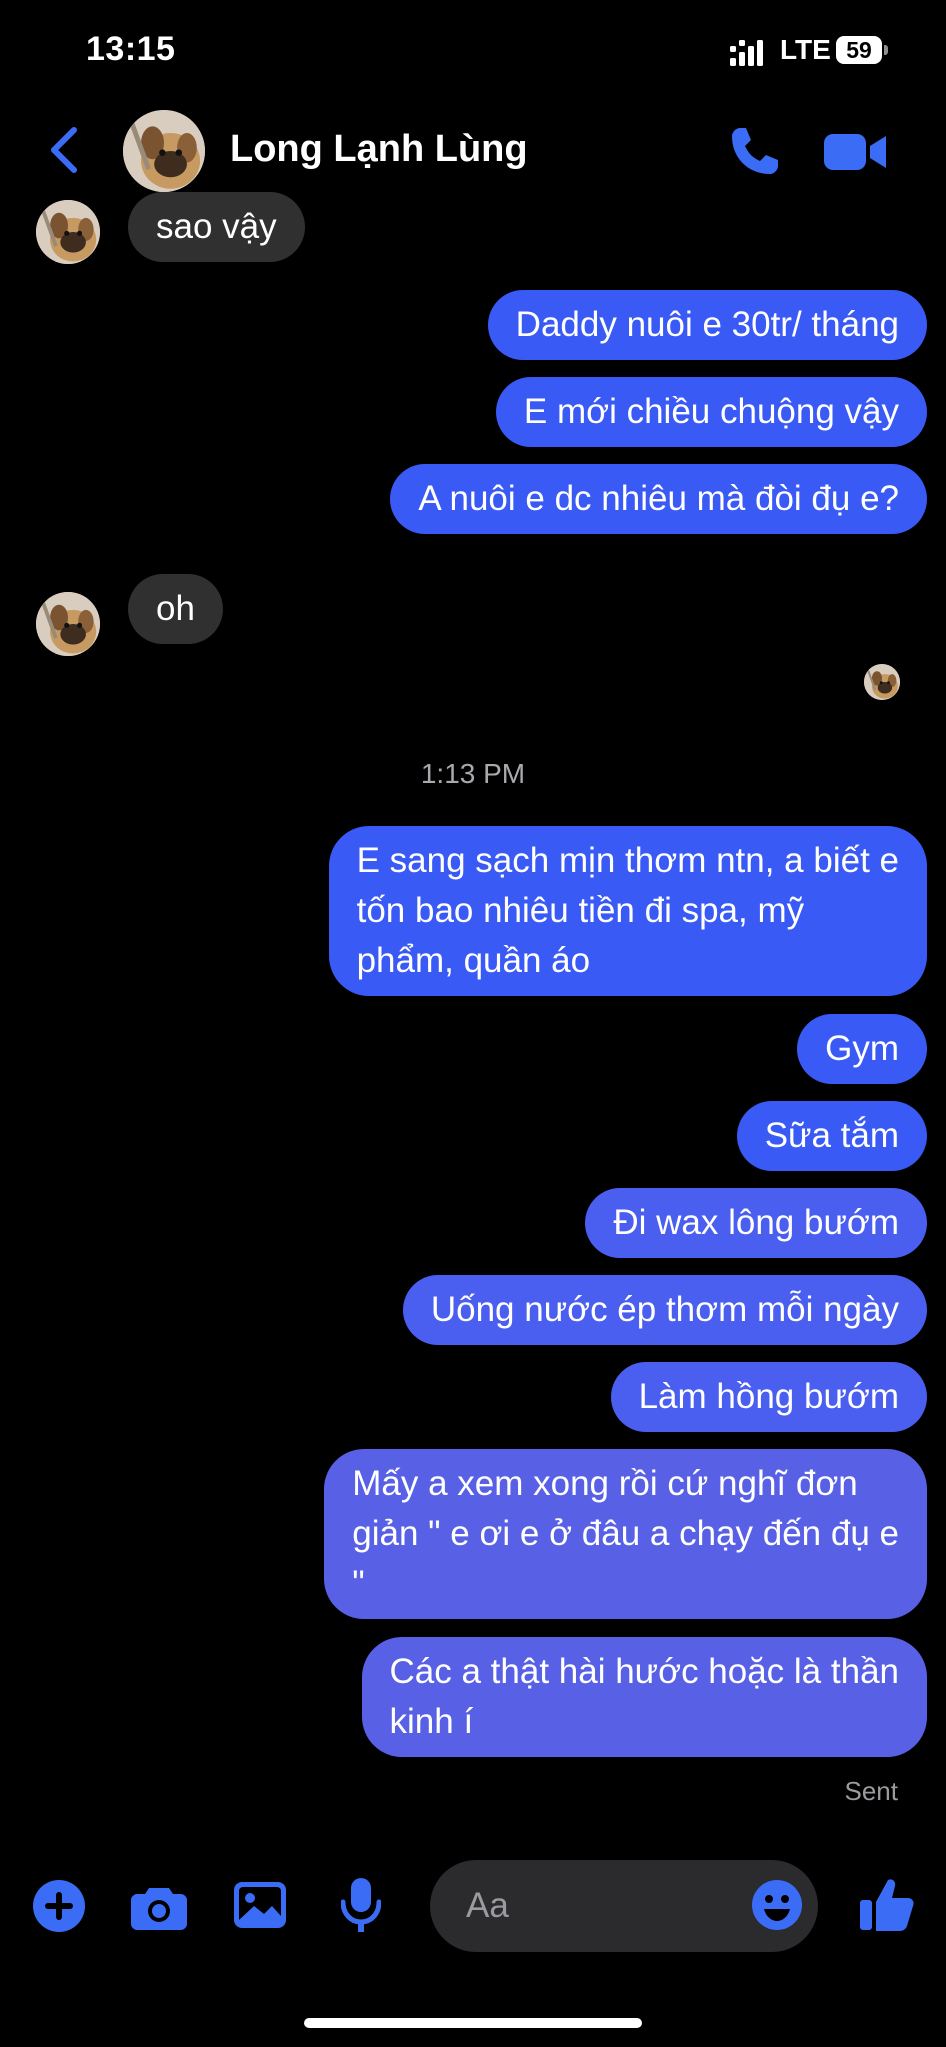 The width and height of the screenshot is (946, 2047). What do you see at coordinates (746, 53) in the screenshot?
I see `signal-strength-icon` at bounding box center [746, 53].